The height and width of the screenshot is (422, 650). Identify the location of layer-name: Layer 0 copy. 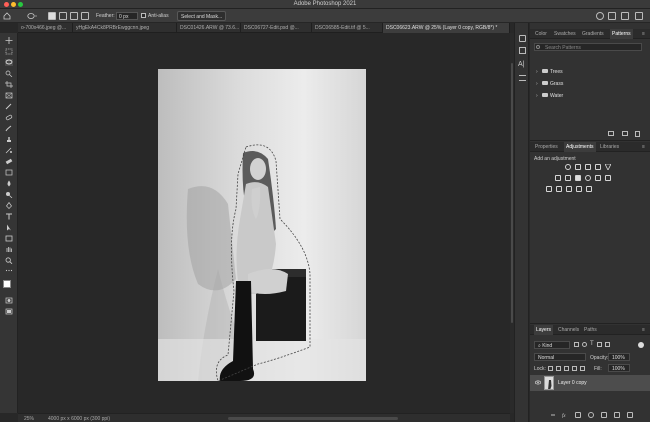
(572, 383).